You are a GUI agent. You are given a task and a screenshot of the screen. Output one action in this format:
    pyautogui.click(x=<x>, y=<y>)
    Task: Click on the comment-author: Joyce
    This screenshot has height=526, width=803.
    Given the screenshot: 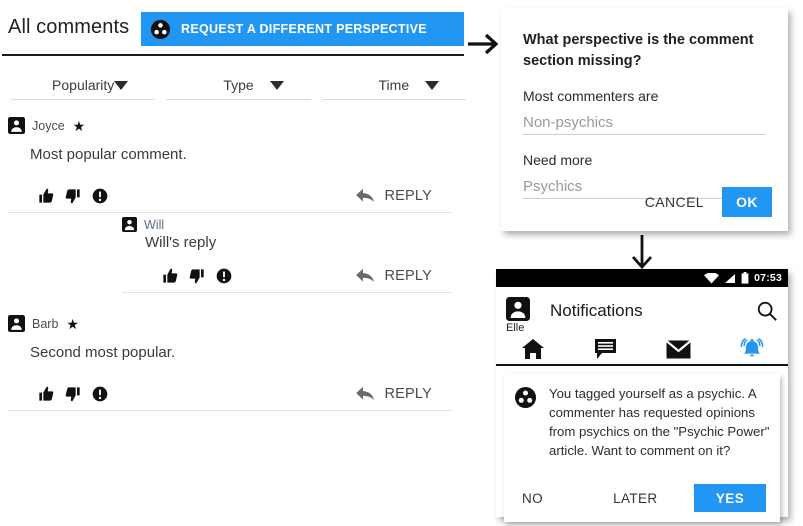 What is the action you would take?
    pyautogui.click(x=48, y=125)
    